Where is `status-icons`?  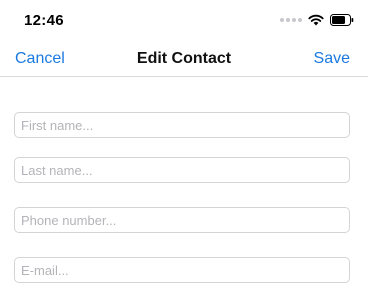
status-icons is located at coordinates (317, 20).